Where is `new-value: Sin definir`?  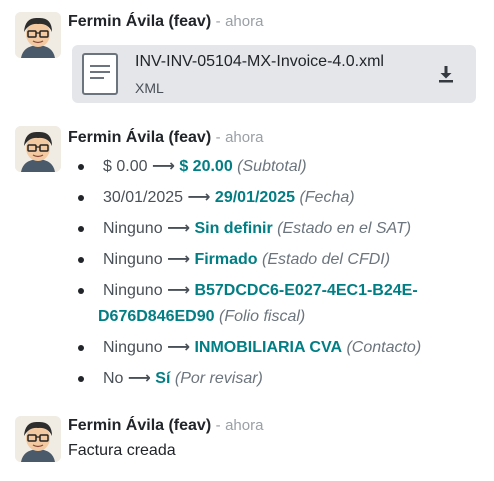
new-value: Sin definir is located at coordinates (233, 228).